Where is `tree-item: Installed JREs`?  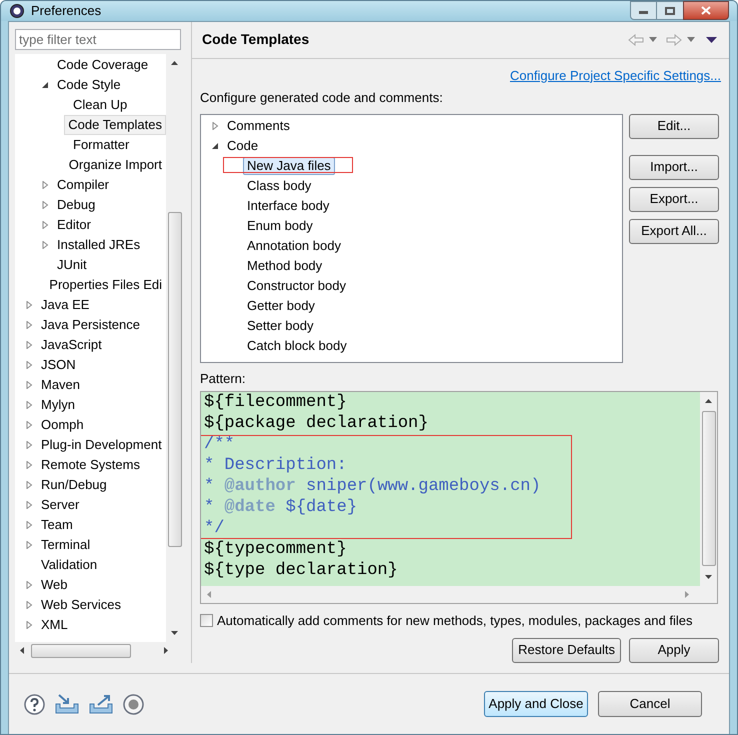 tree-item: Installed JREs is located at coordinates (98, 244).